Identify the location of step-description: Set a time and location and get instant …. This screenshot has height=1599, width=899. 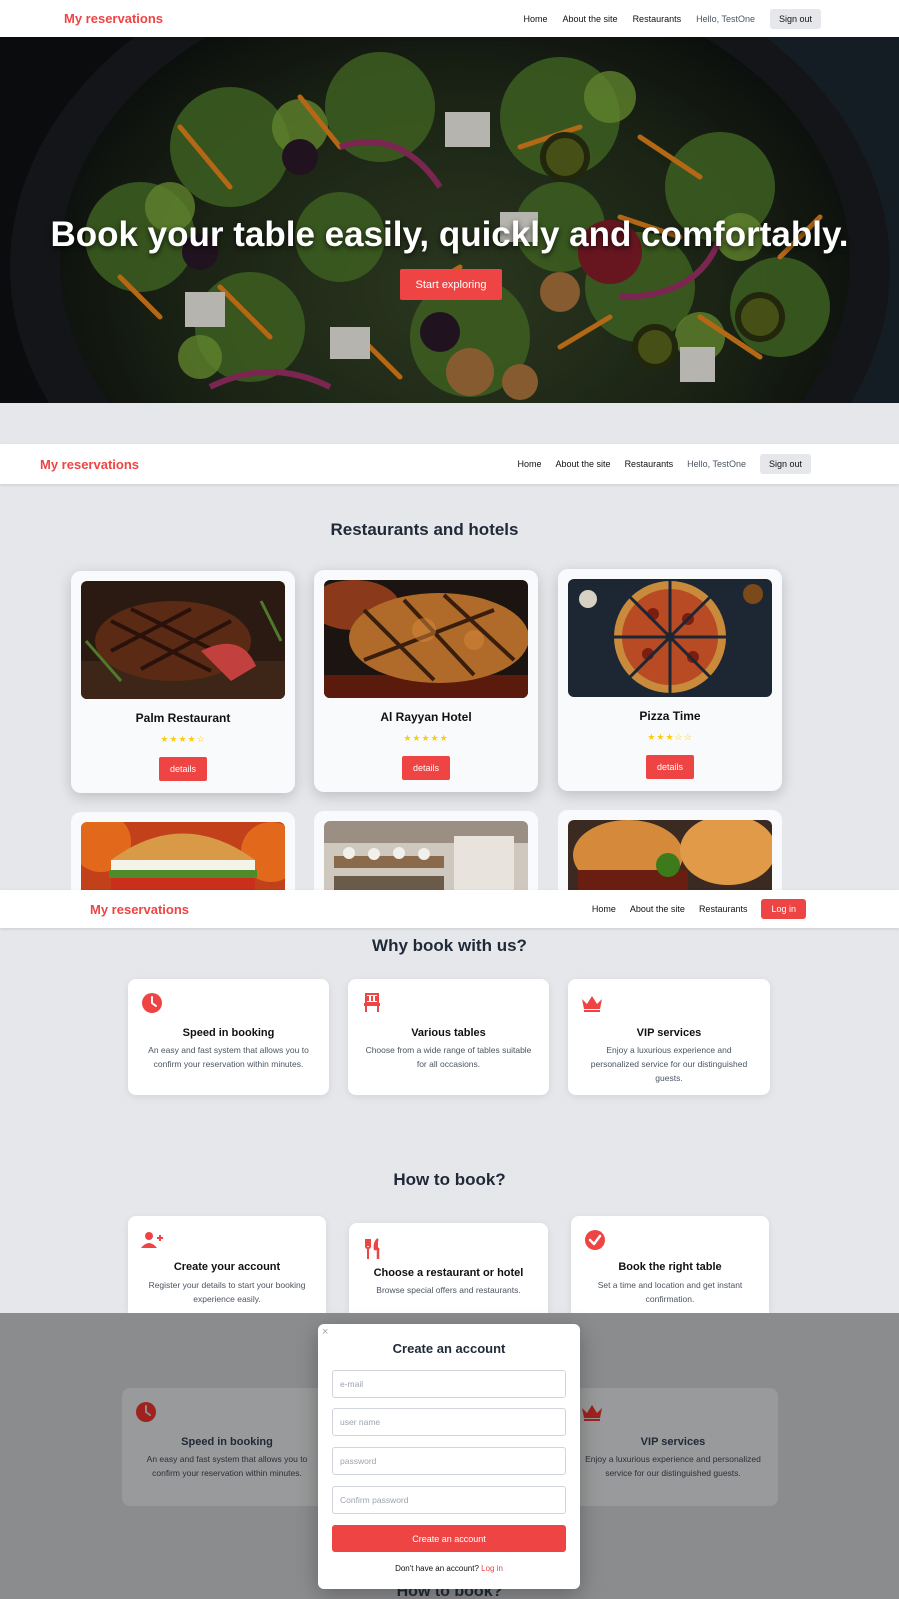
(670, 1292).